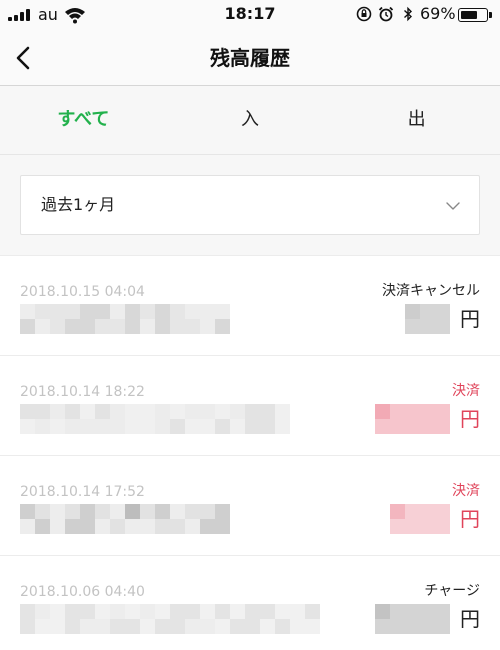  I want to click on history-date: 2018.10.06 04:40, so click(82, 592).